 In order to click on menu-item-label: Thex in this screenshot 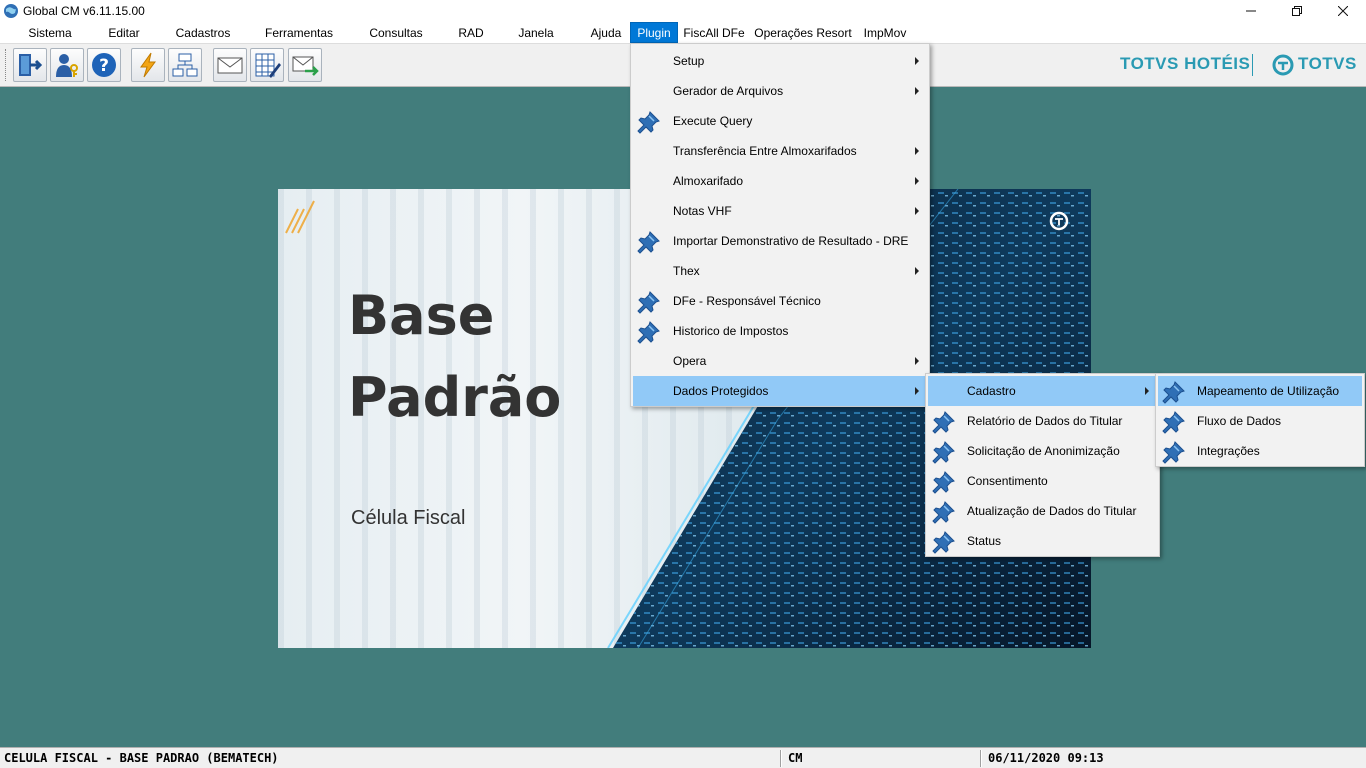, I will do `click(686, 271)`.